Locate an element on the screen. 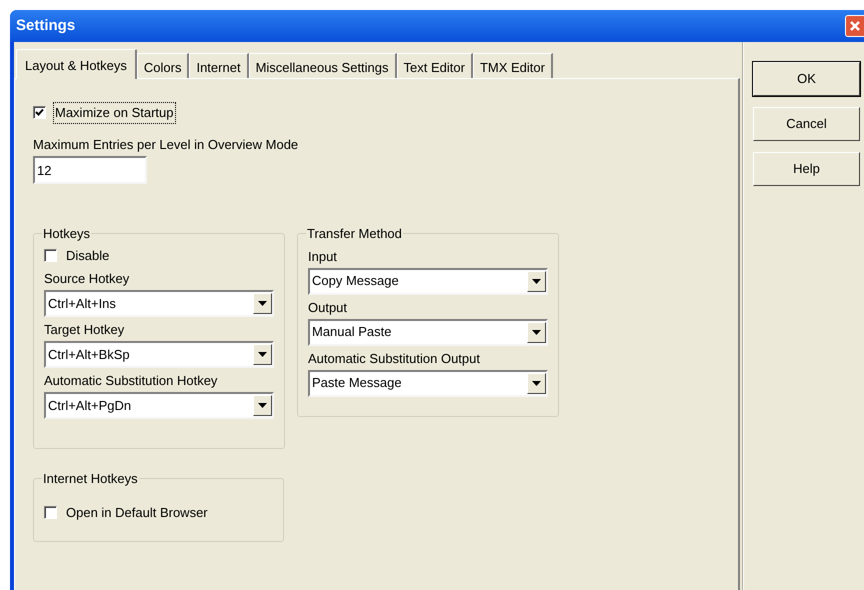 The height and width of the screenshot is (590, 864). field-label: Maximum Entries per Level in Overview Mode is located at coordinates (166, 145).